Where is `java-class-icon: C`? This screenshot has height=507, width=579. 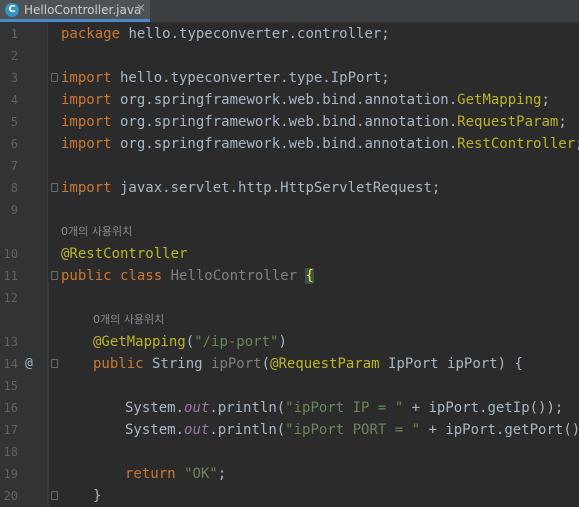
java-class-icon: C is located at coordinates (12, 10).